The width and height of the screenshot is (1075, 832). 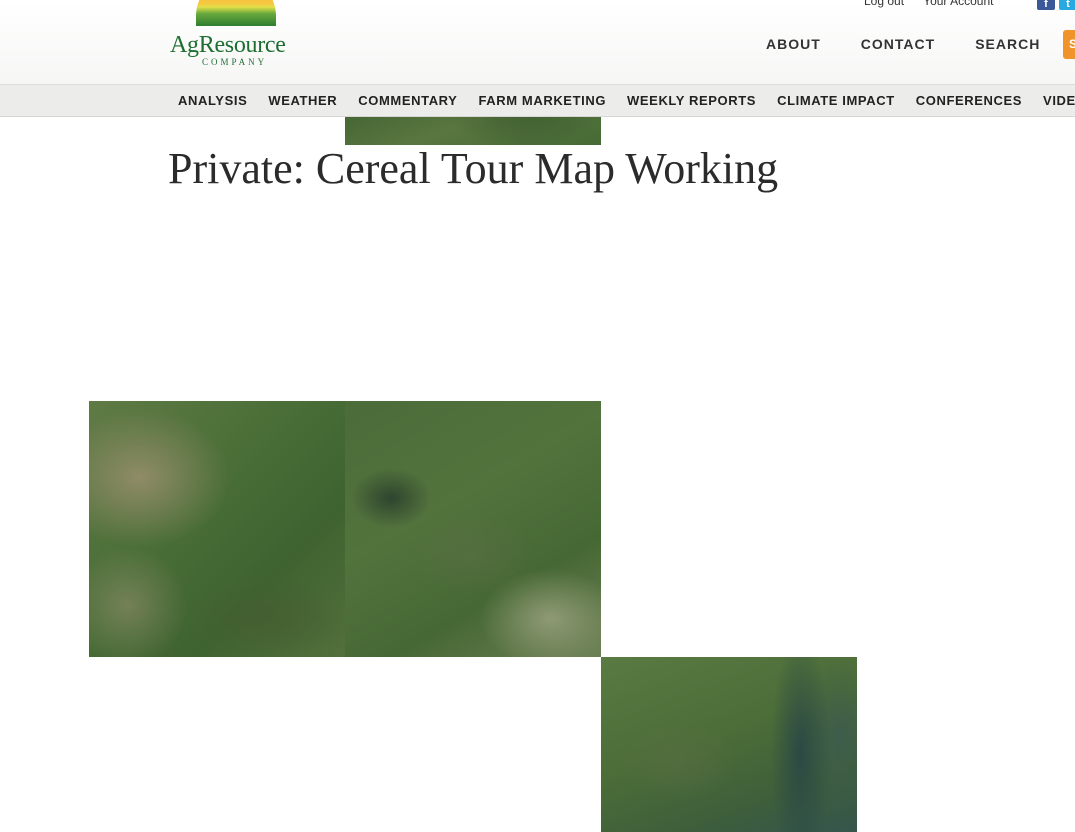 What do you see at coordinates (1007, 44) in the screenshot?
I see `nav-search: SEARCH` at bounding box center [1007, 44].